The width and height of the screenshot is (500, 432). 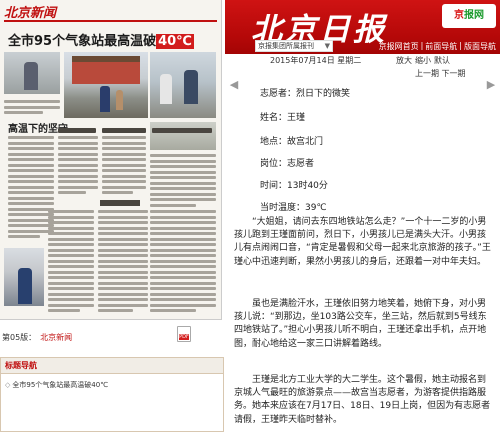 What do you see at coordinates (110, 21) in the screenshot?
I see `masthead-rule` at bounding box center [110, 21].